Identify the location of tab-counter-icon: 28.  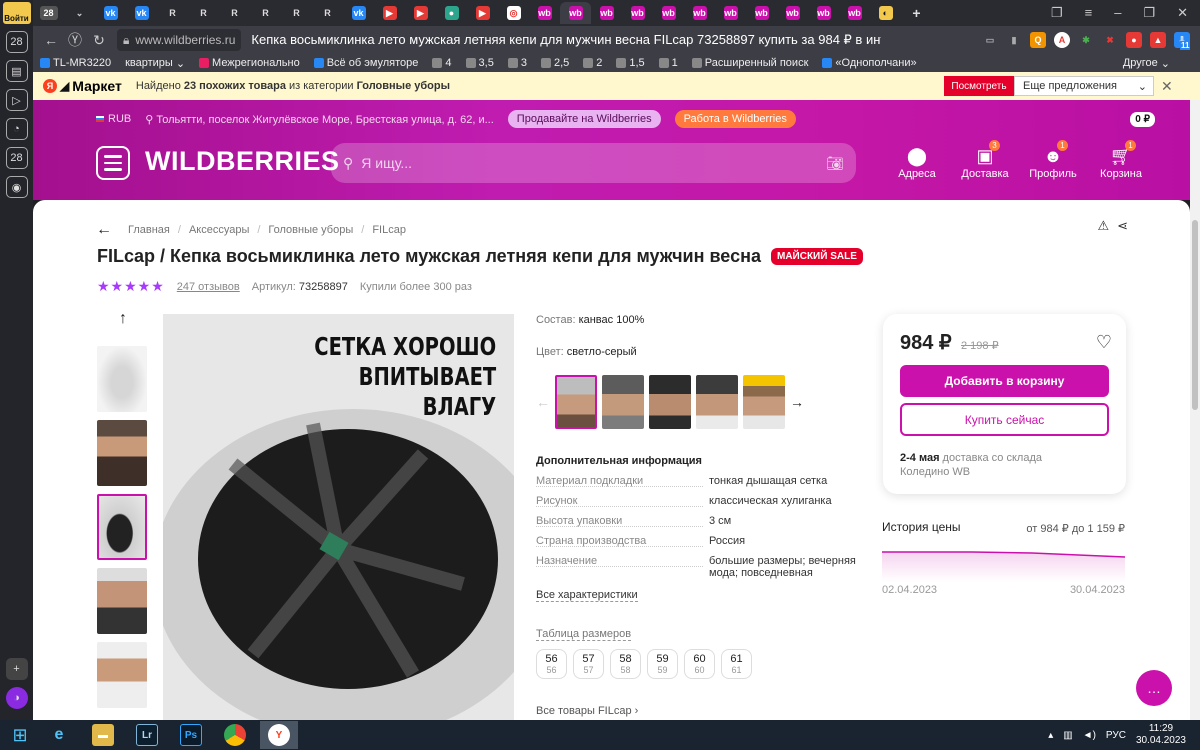
(16, 42).